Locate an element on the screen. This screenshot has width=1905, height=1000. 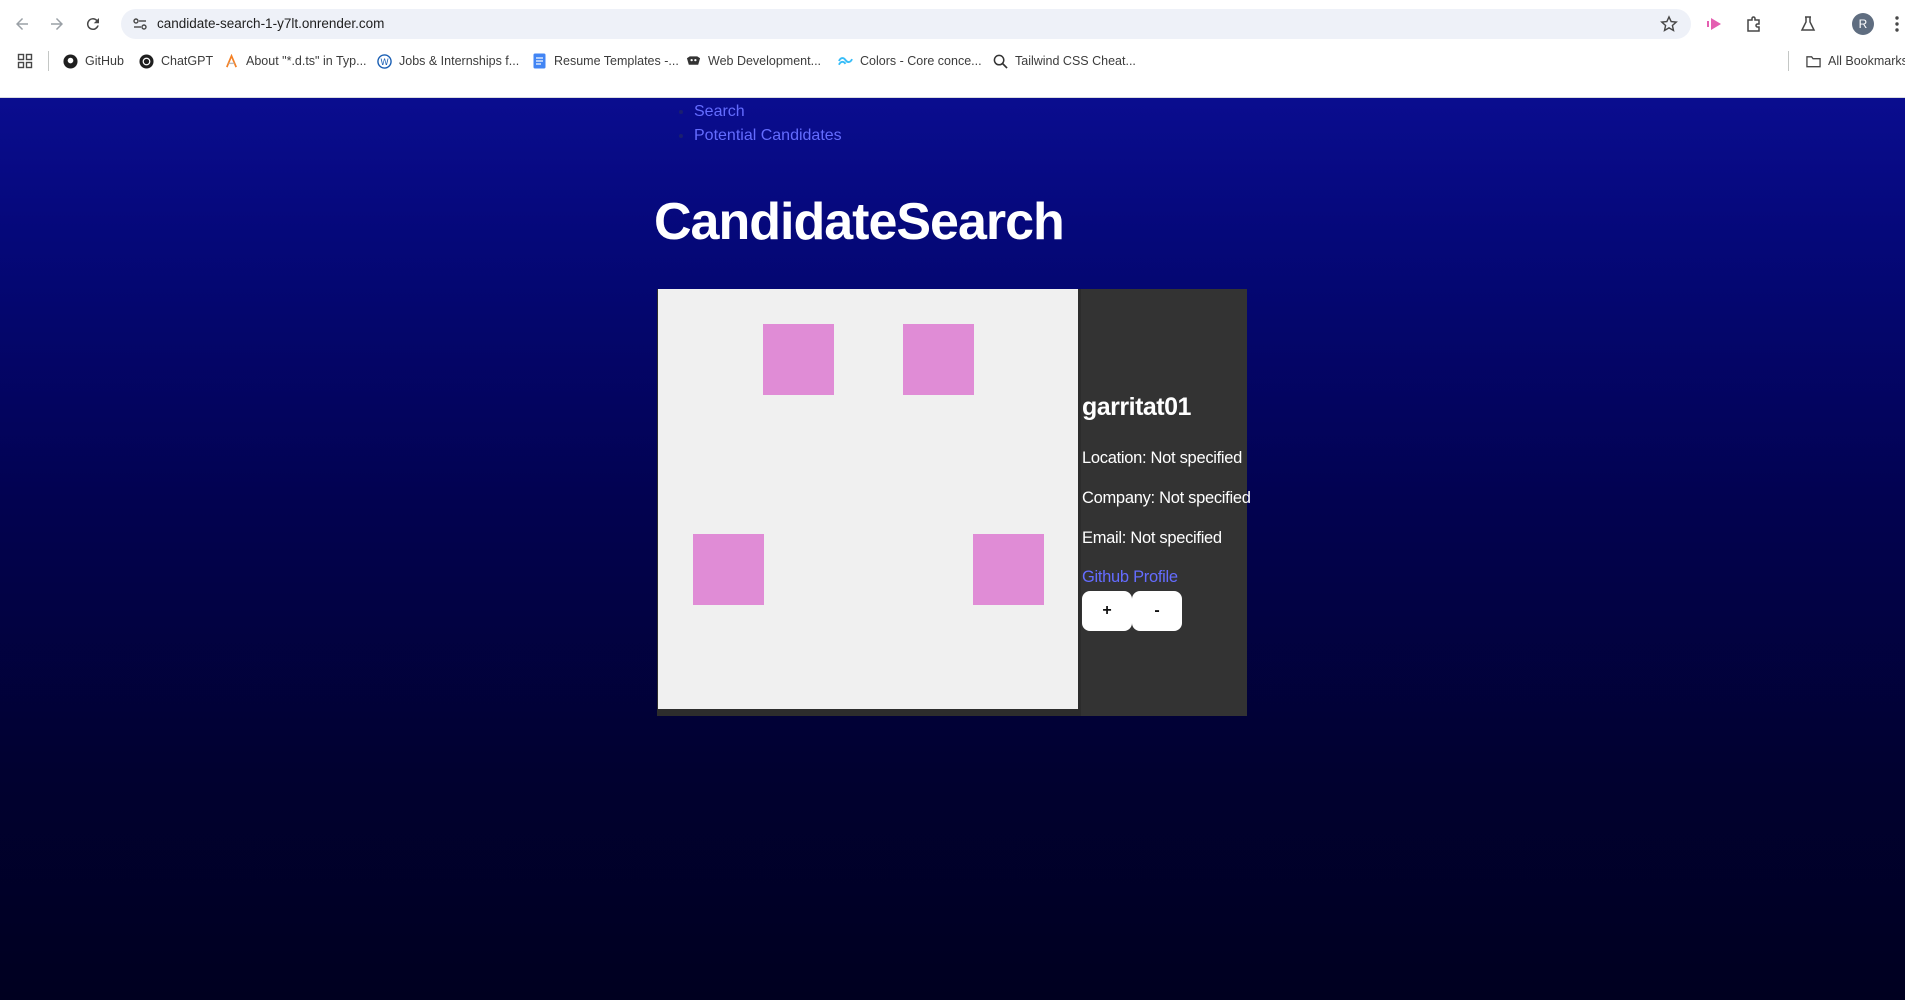
add-candidate-button: + is located at coordinates (1107, 611).